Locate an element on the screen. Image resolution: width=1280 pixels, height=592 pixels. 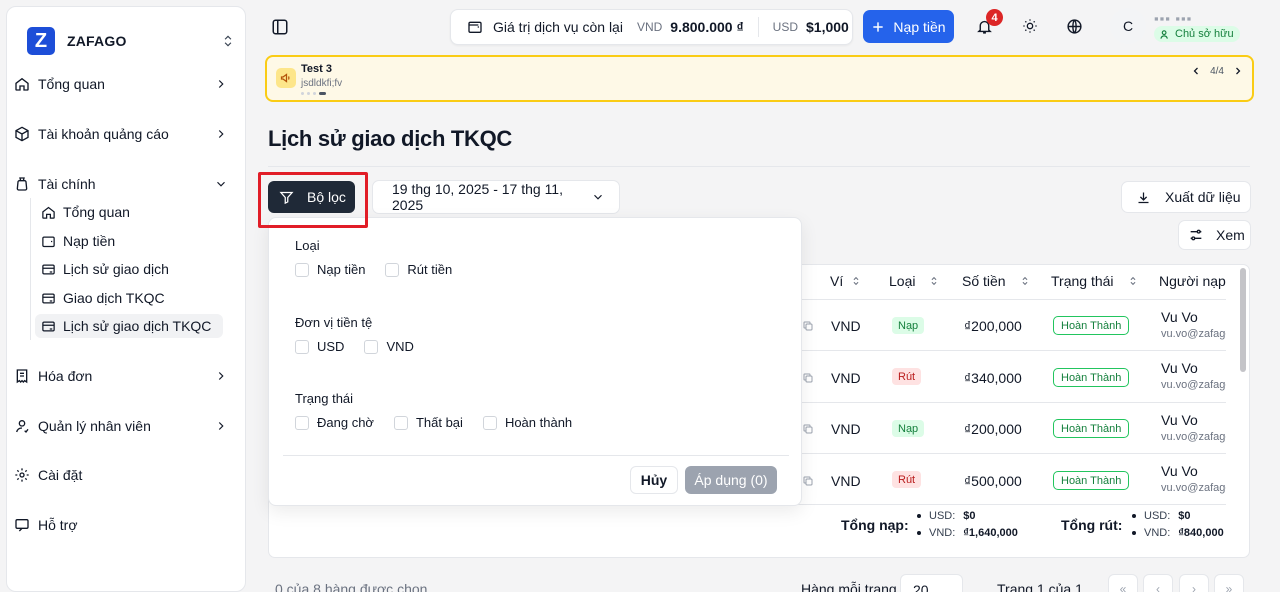
status-badge: Hoàn Thành is located at coordinates (1091, 325).